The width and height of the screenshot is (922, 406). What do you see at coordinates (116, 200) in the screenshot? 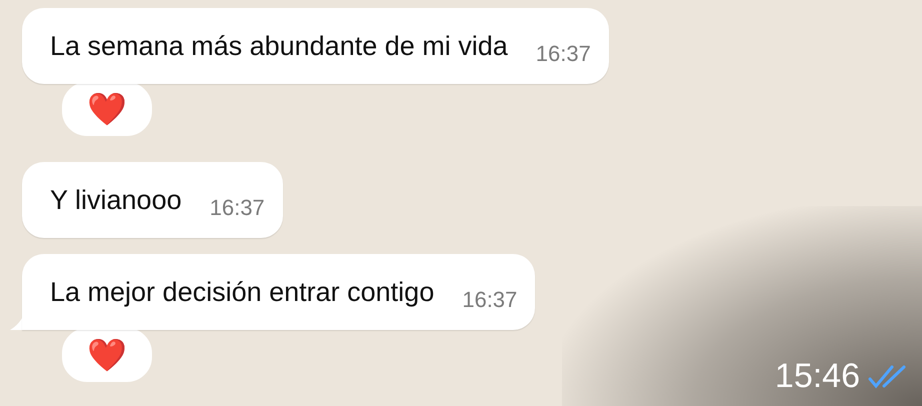
I see `message-text: Y livianooo` at bounding box center [116, 200].